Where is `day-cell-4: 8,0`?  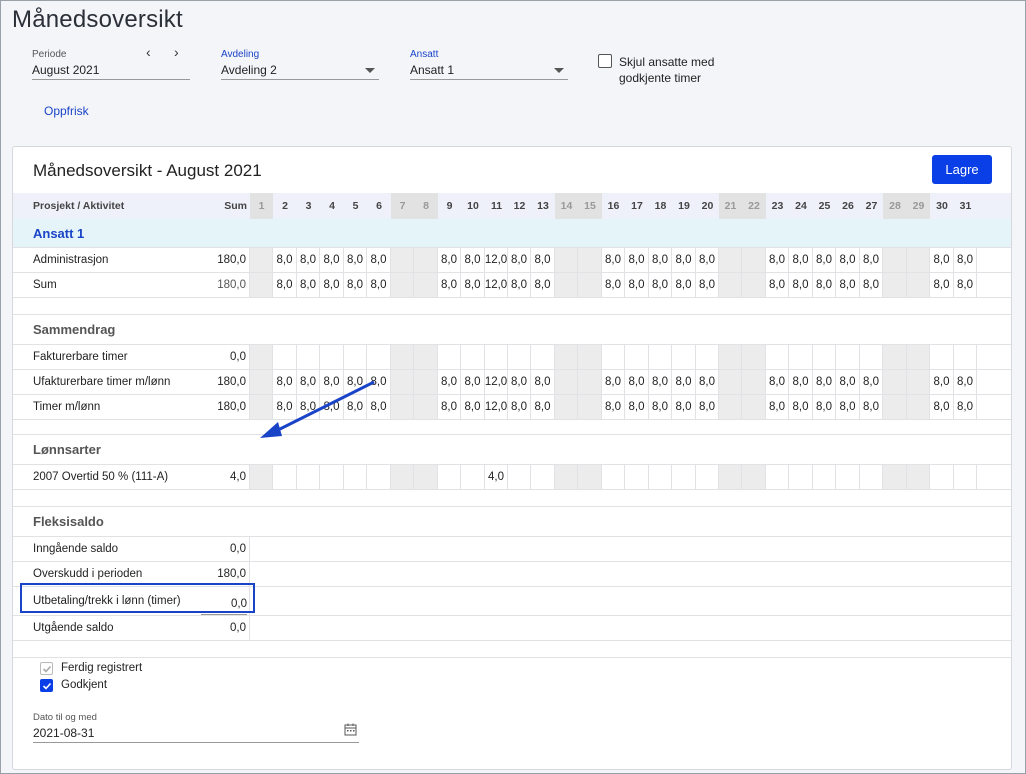
day-cell-4: 8,0 is located at coordinates (332, 285).